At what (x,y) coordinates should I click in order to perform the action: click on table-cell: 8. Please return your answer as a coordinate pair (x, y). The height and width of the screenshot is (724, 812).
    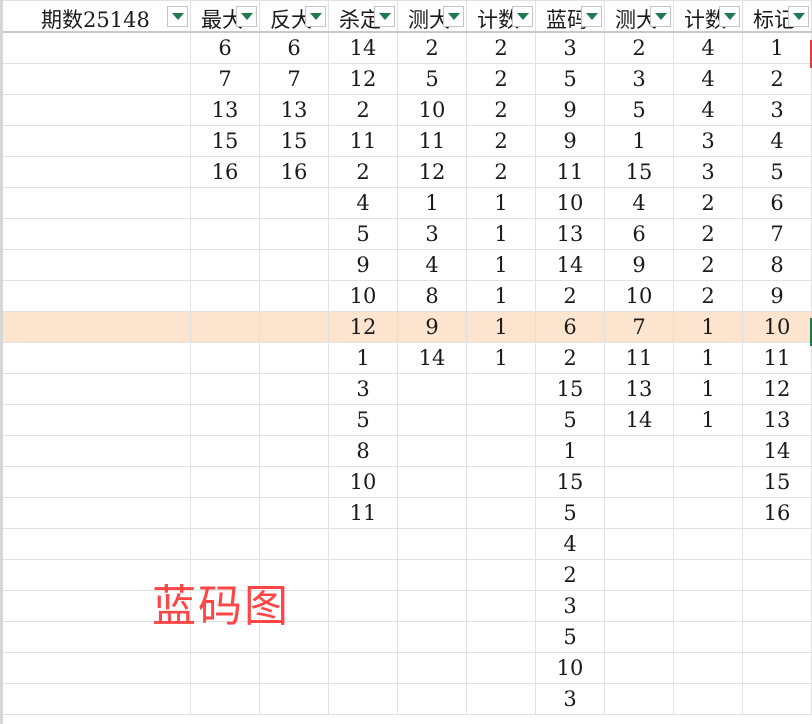
    Looking at the image, I should click on (777, 265).